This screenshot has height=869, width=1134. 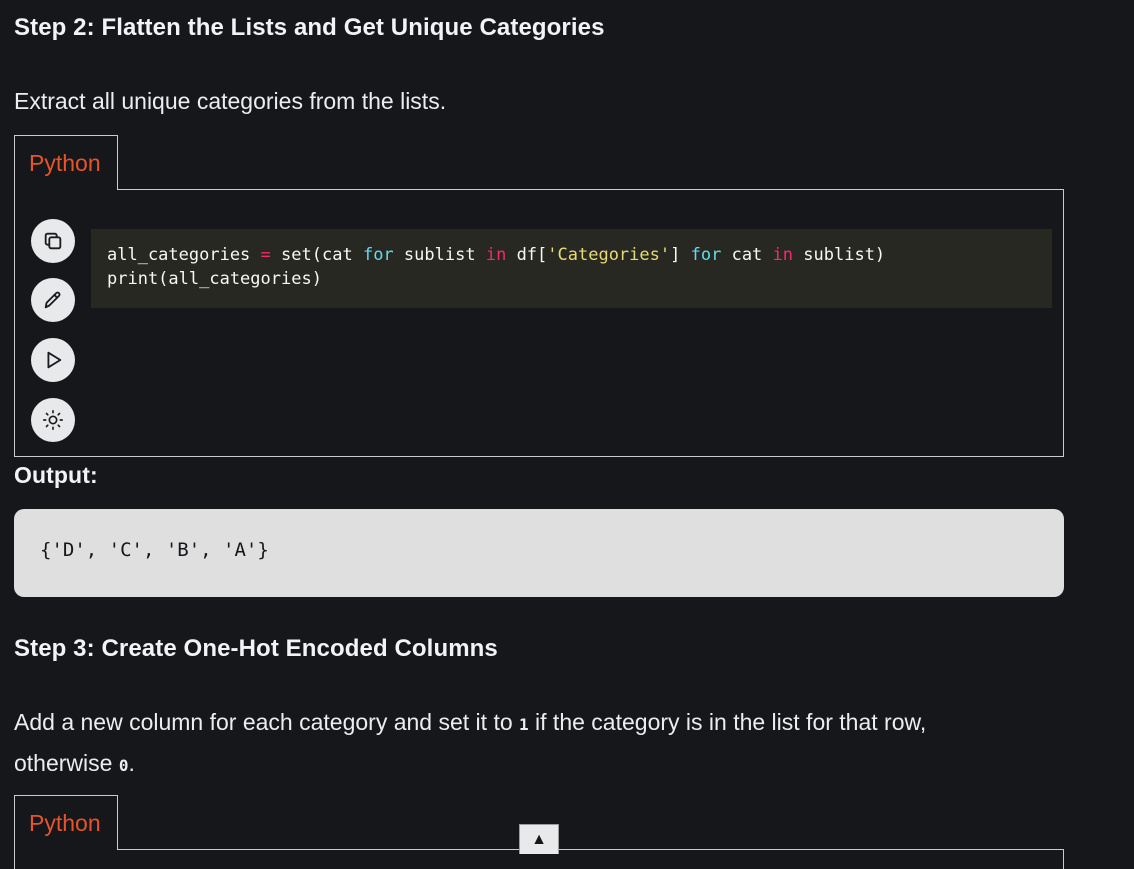 I want to click on edit-button, so click(x=53, y=300).